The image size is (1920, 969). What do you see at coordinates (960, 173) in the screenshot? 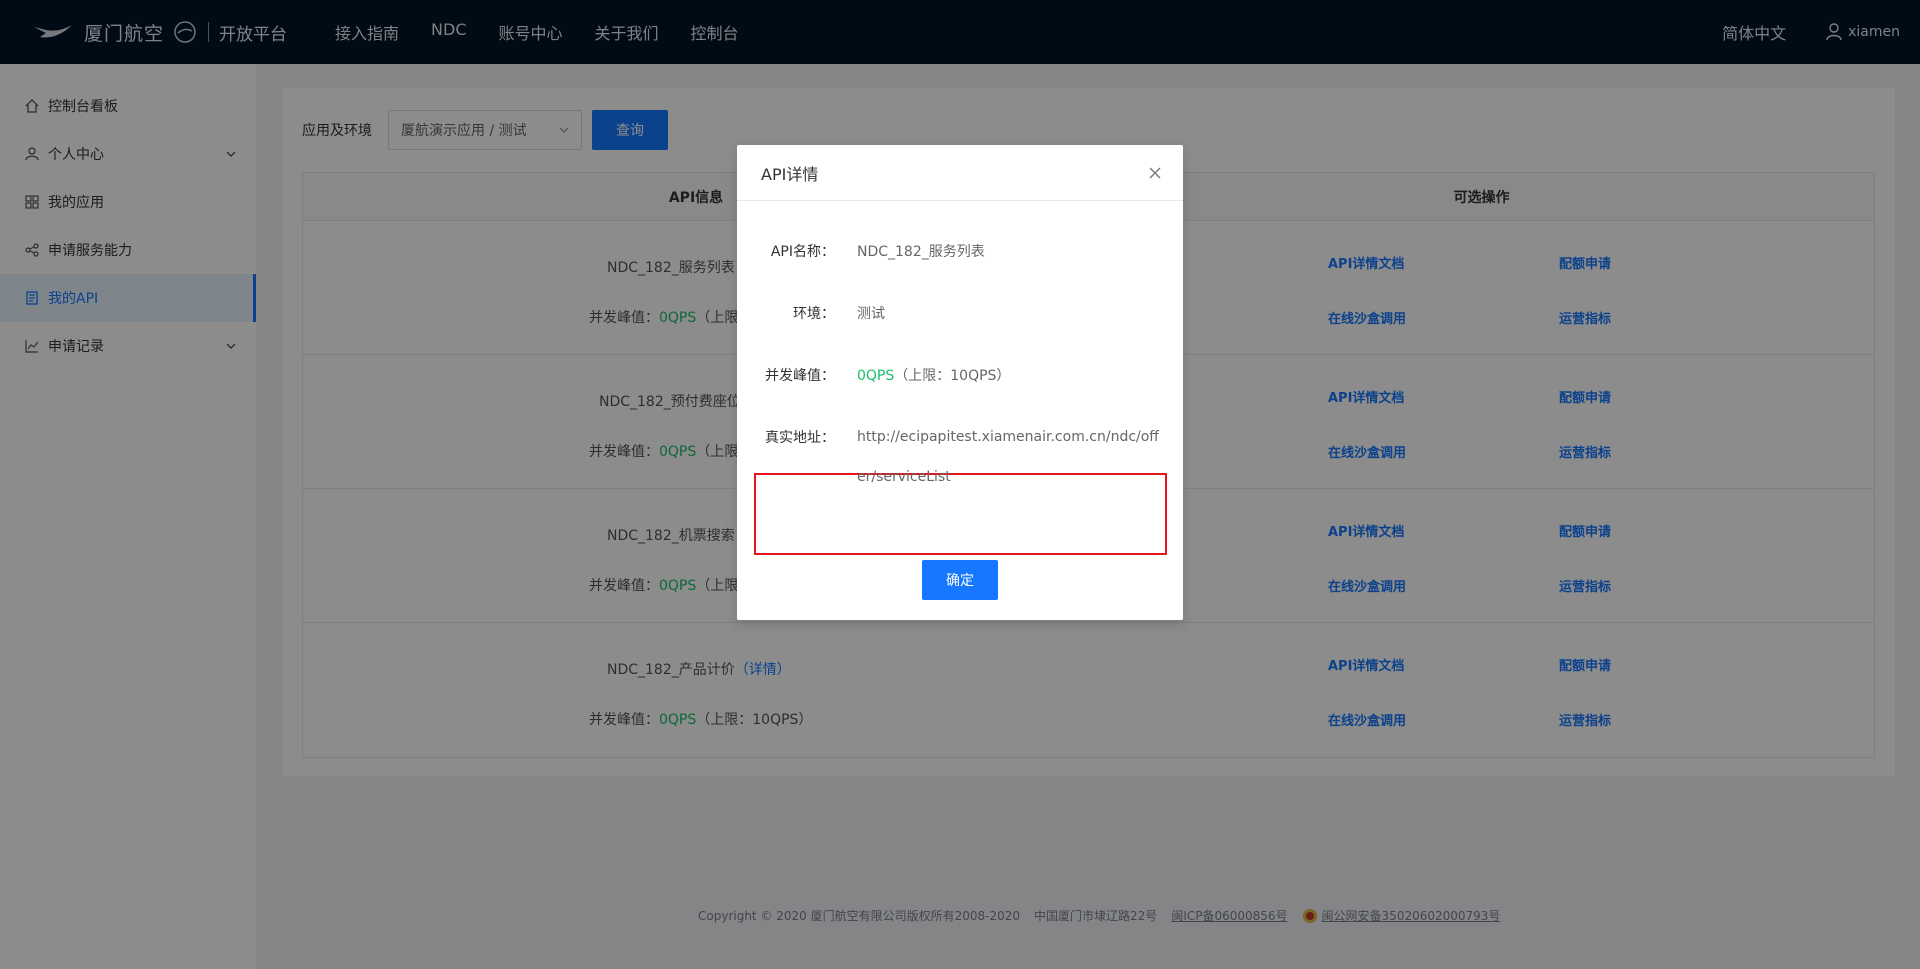
I see `modal-header: API详情` at bounding box center [960, 173].